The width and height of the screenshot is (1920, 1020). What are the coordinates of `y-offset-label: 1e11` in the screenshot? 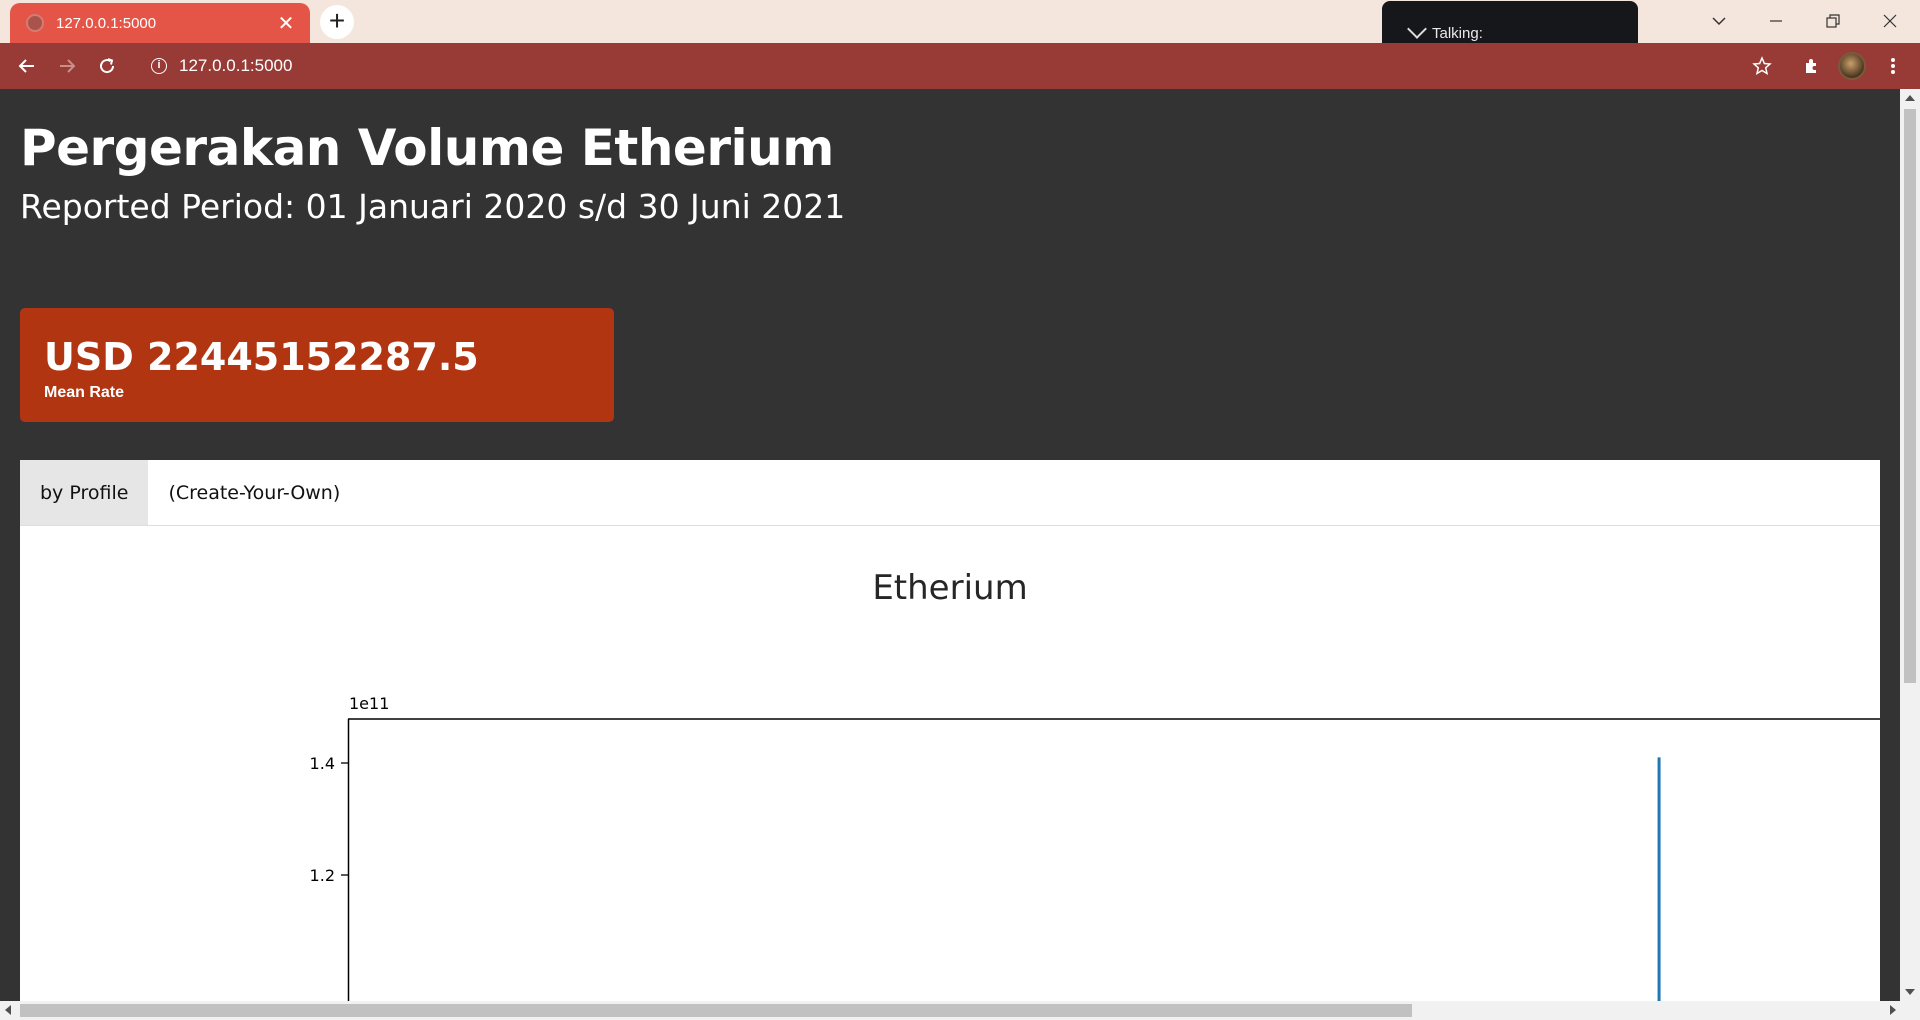 It's located at (369, 703).